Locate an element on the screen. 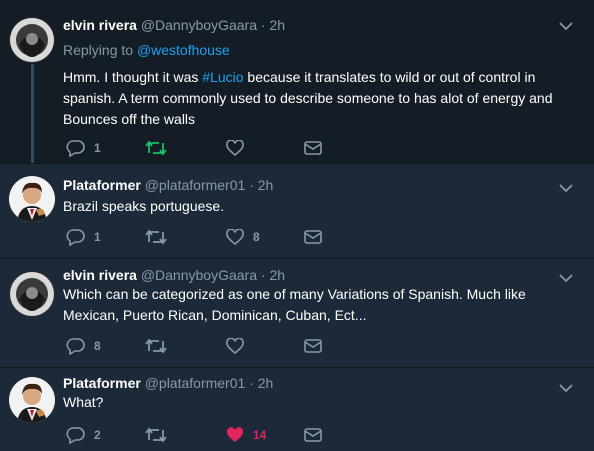  hashtag-link: #Lucio is located at coordinates (222, 77).